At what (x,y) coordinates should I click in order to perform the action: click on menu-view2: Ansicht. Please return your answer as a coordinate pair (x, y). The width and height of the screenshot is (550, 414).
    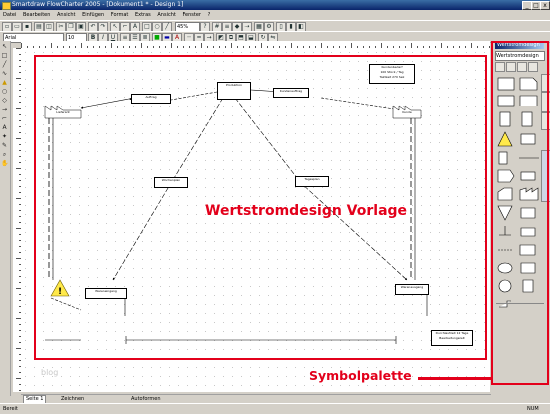
    Looking at the image, I should click on (166, 15).